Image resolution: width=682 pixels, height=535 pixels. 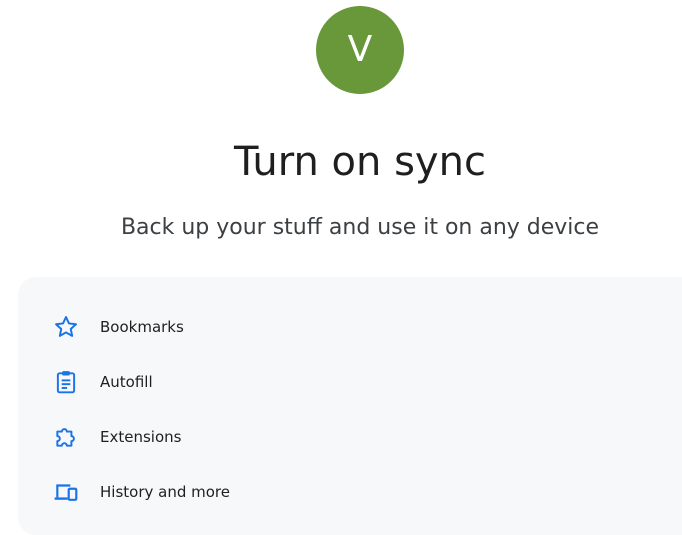 I want to click on feature-item-bookmarks: Bookmarks, so click(x=118, y=327).